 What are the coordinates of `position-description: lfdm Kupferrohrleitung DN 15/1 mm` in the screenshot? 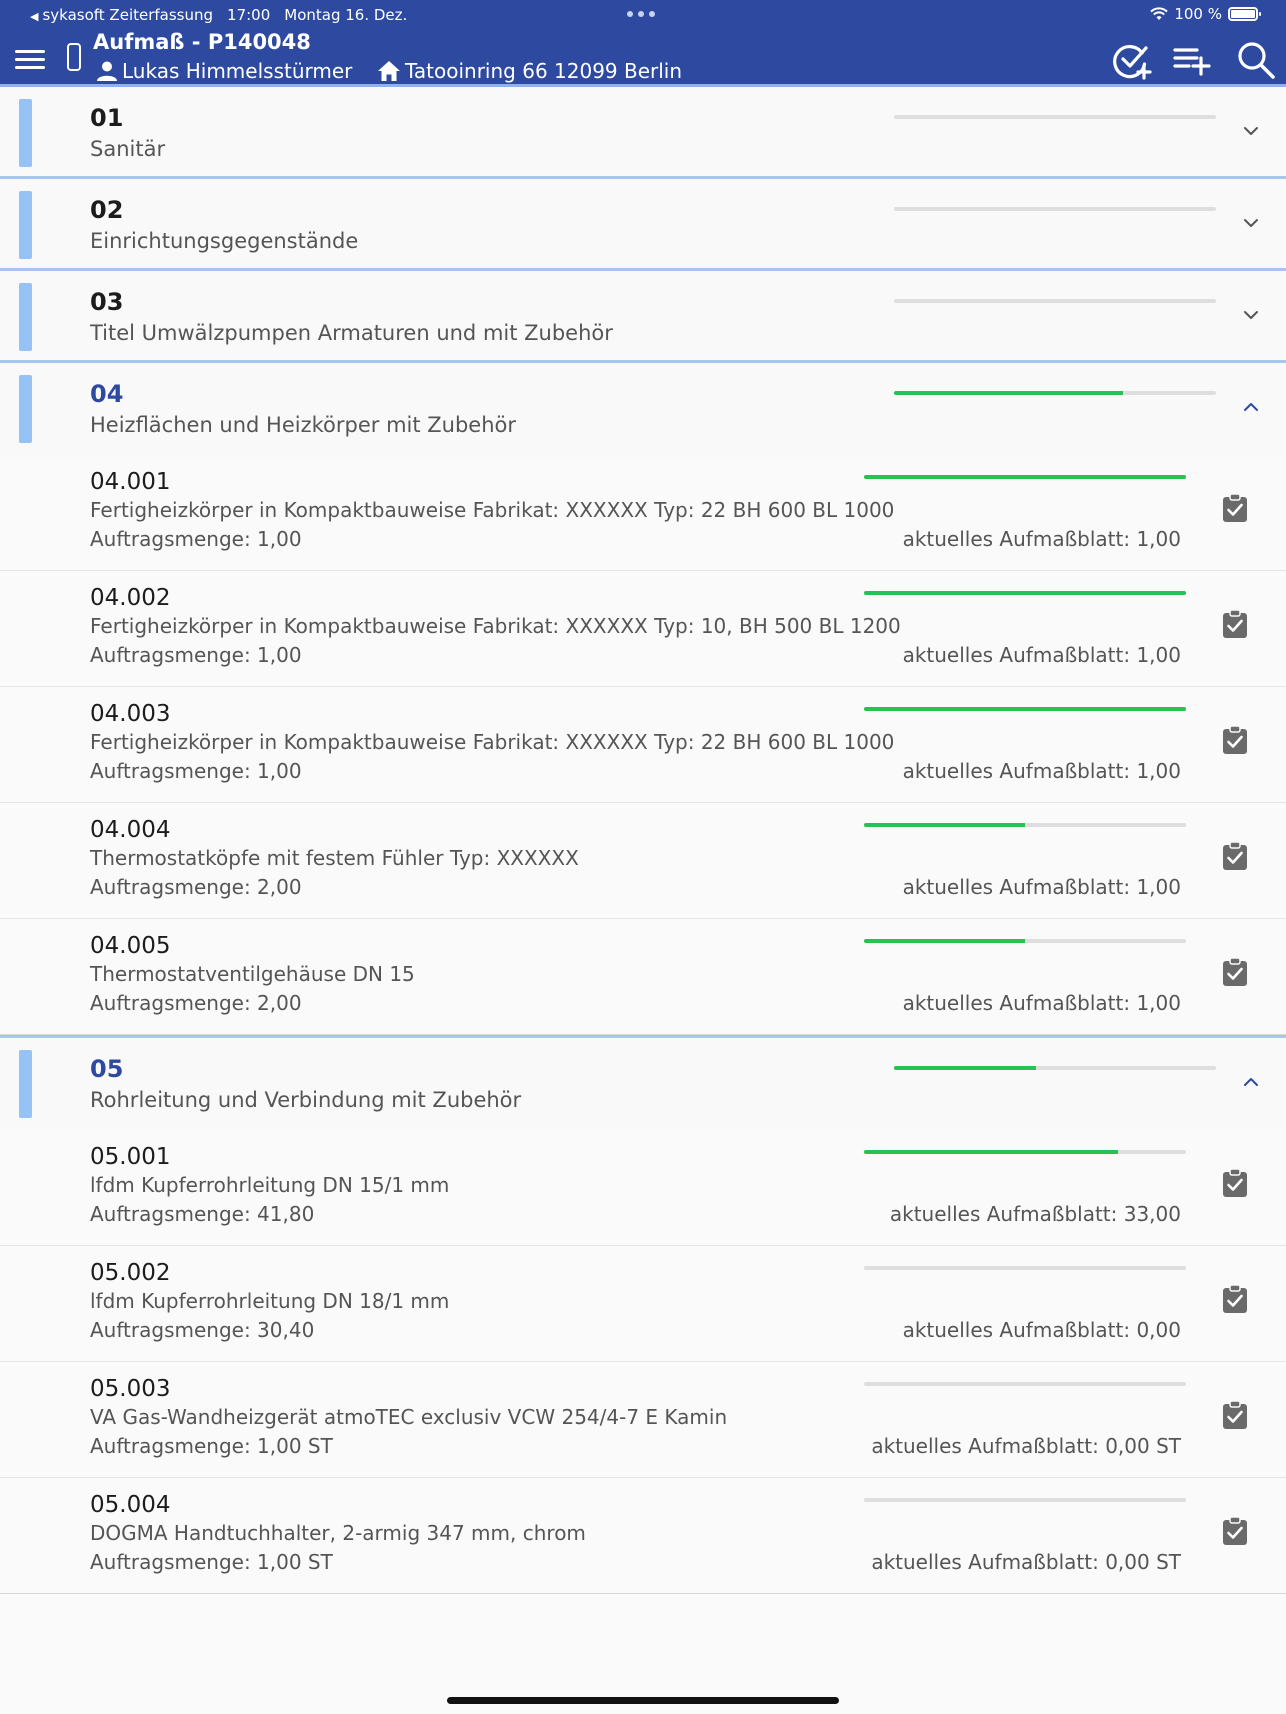 It's located at (270, 1185).